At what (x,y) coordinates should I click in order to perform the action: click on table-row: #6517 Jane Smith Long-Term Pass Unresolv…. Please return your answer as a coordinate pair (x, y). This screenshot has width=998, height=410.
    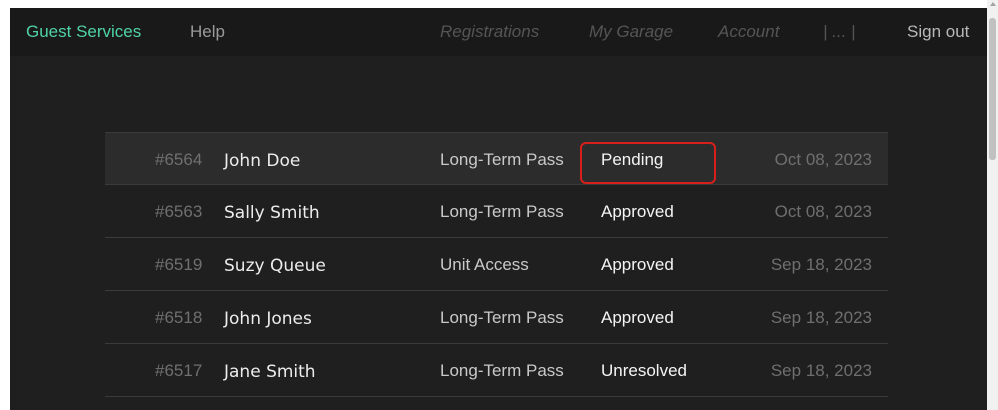
    Looking at the image, I should click on (496, 370).